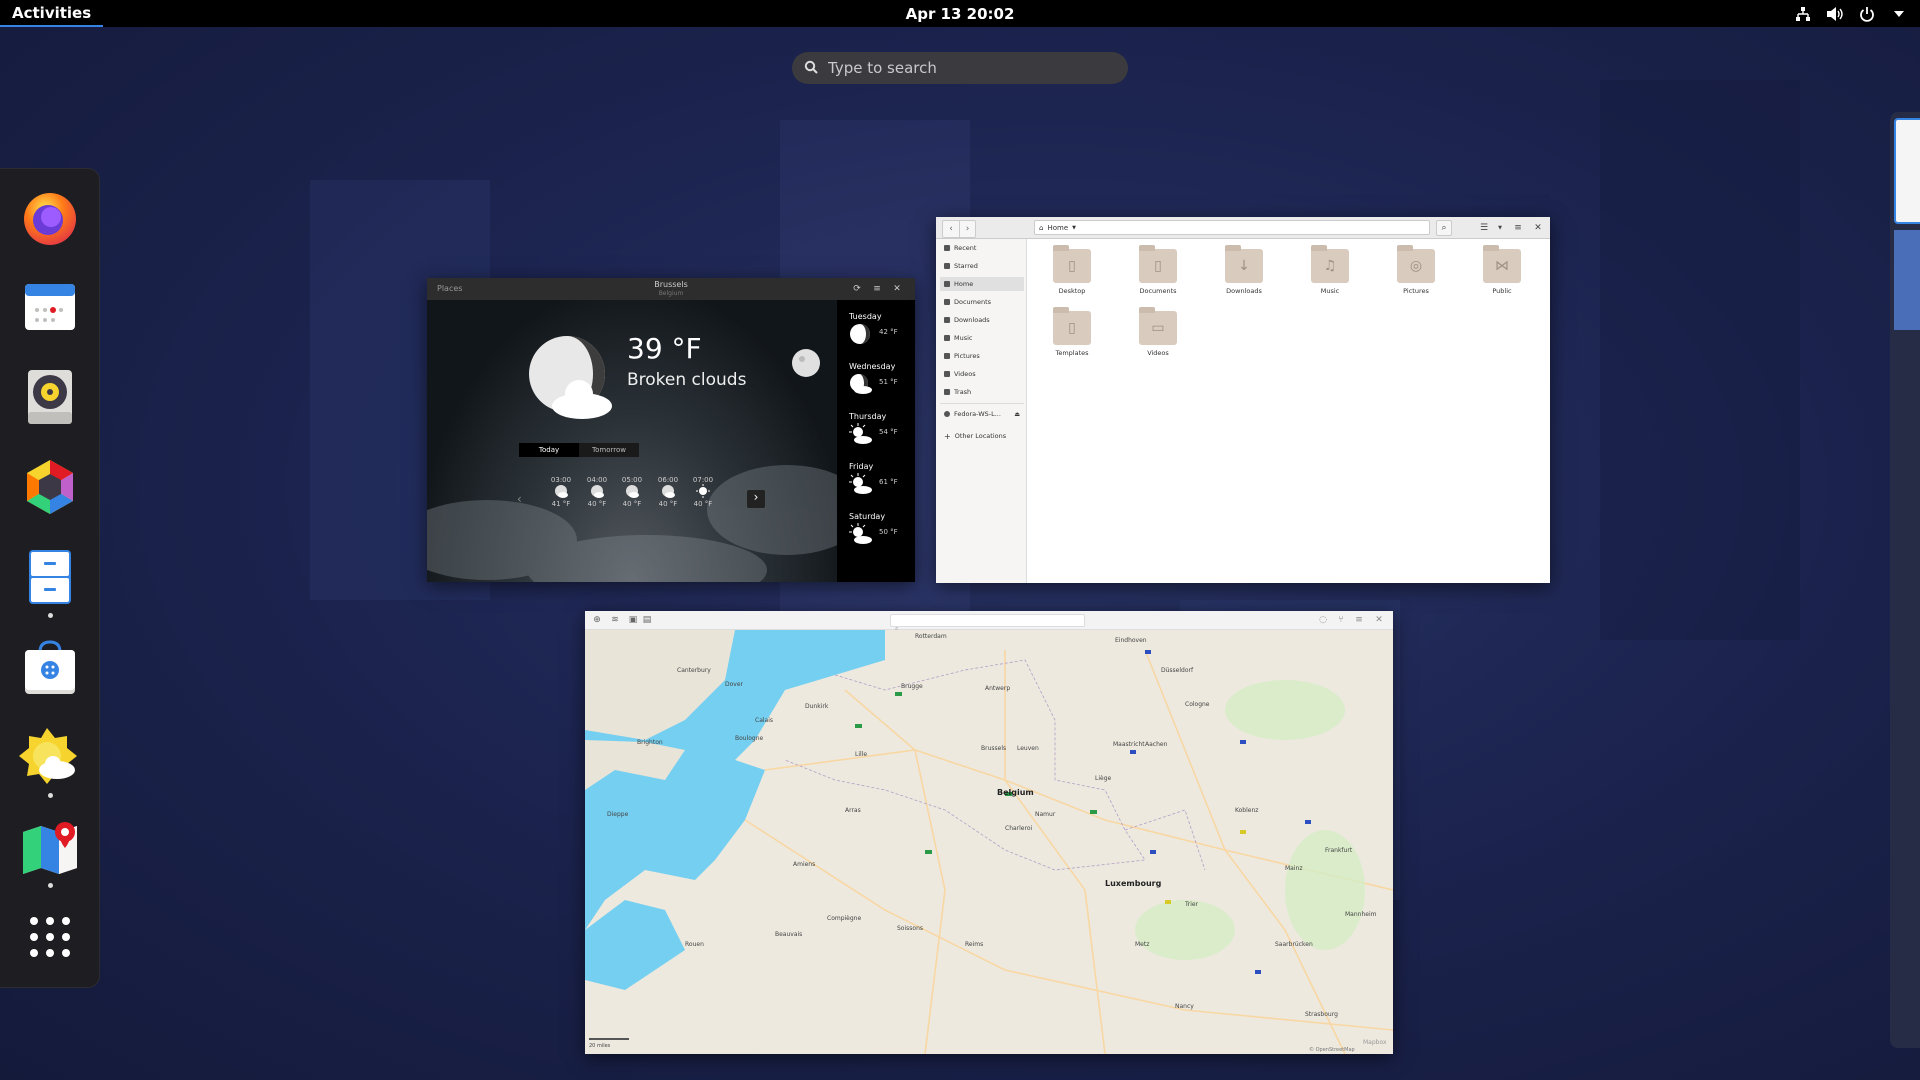  Describe the element at coordinates (615, 620) in the screenshot. I see `layers-icon: ≋` at that location.